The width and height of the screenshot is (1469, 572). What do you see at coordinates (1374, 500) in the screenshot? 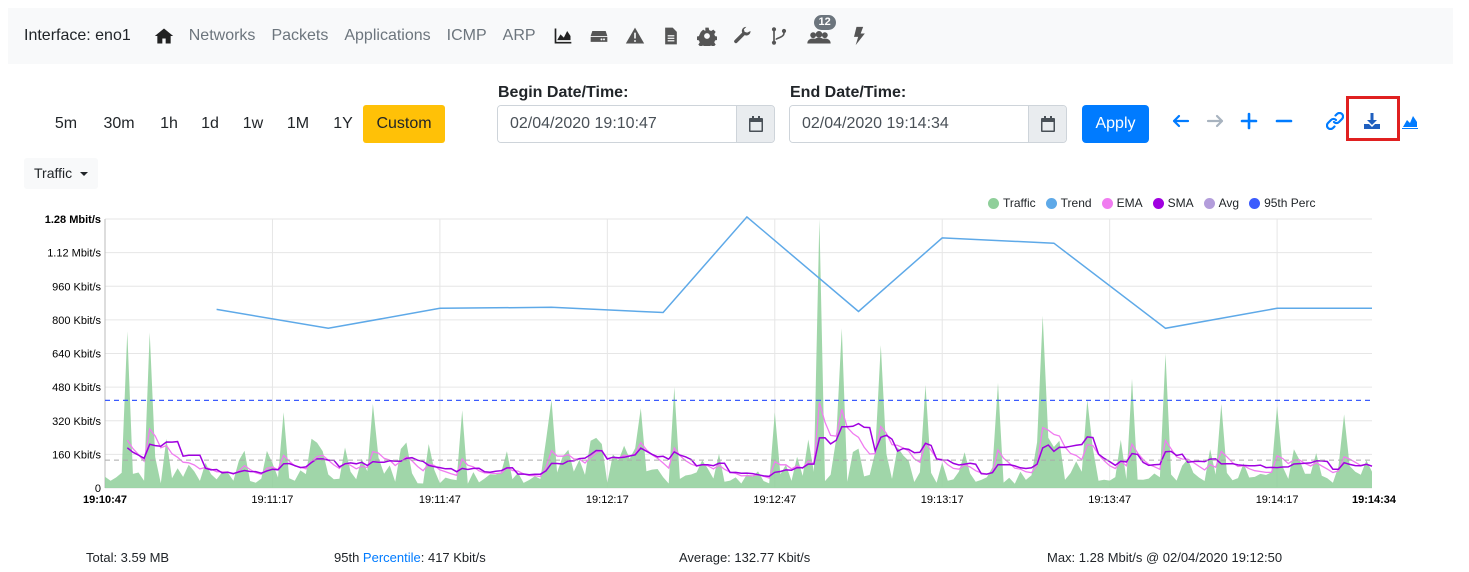
I see `x-tick-label: 19:14:34` at bounding box center [1374, 500].